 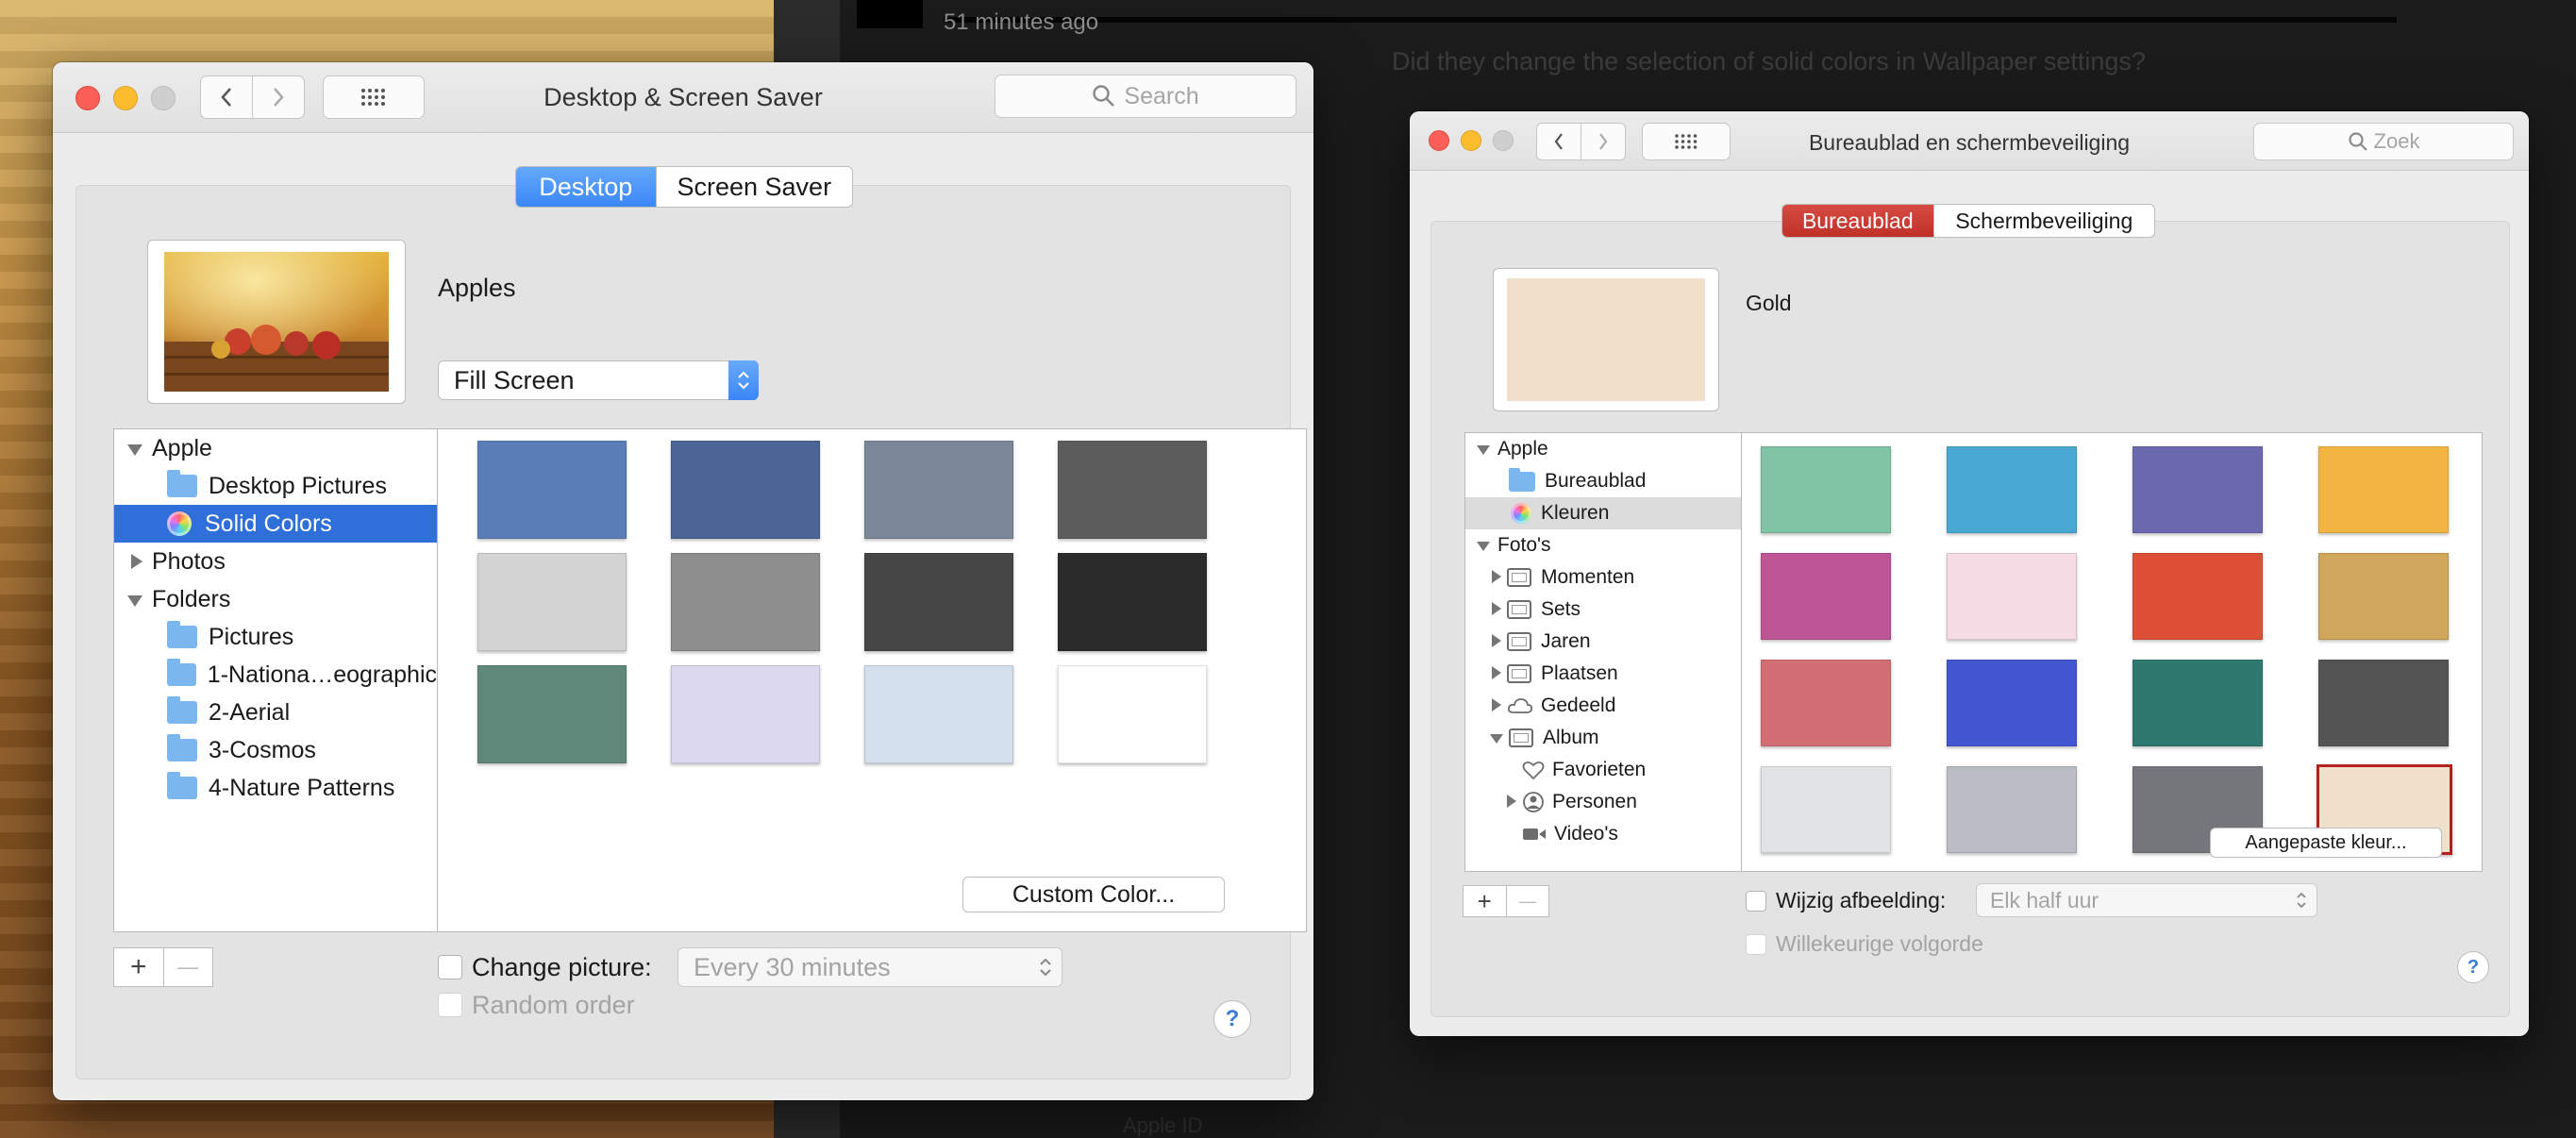 What do you see at coordinates (1603, 513) in the screenshot?
I see `tree-row-kleuren: Kleuren` at bounding box center [1603, 513].